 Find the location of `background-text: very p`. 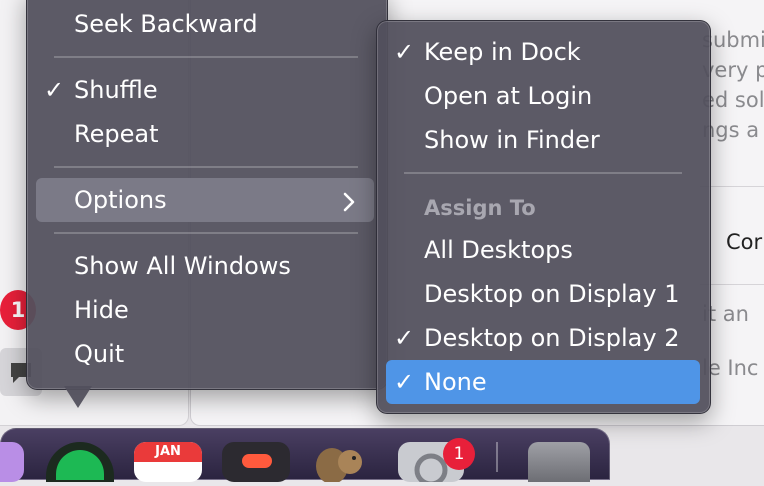

background-text: very p is located at coordinates (733, 70).